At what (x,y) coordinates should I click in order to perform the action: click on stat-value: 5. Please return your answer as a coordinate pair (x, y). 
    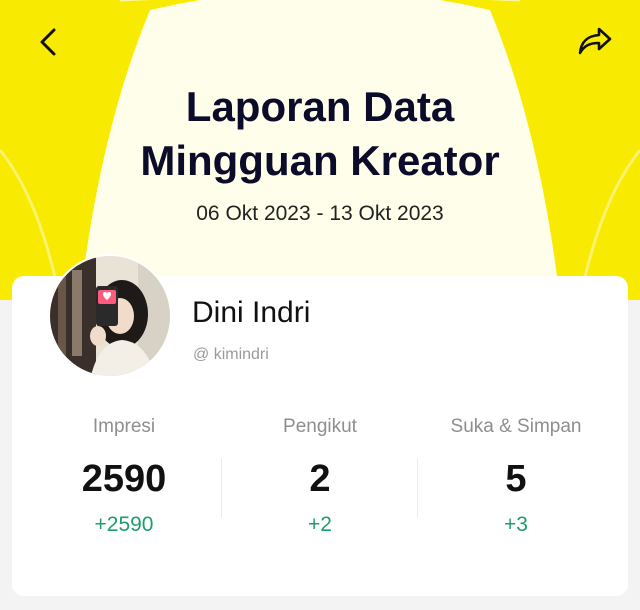
    Looking at the image, I should click on (516, 479).